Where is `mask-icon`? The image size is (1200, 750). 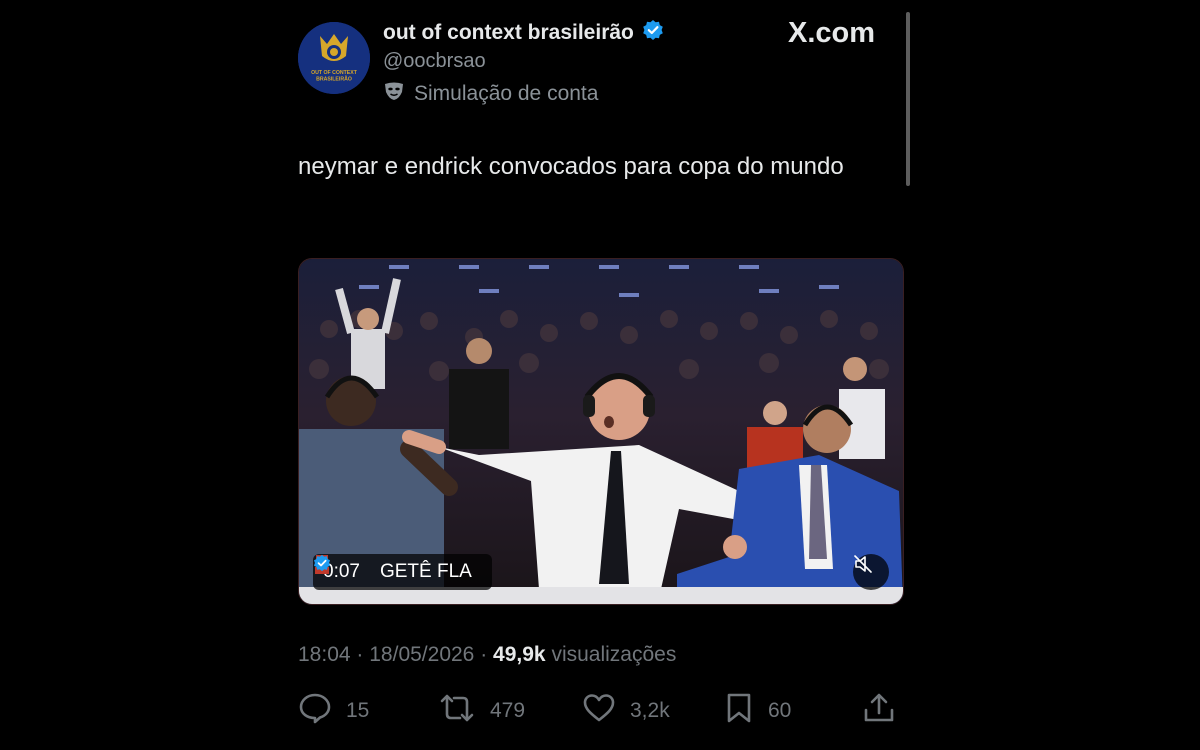
mask-icon is located at coordinates (394, 94).